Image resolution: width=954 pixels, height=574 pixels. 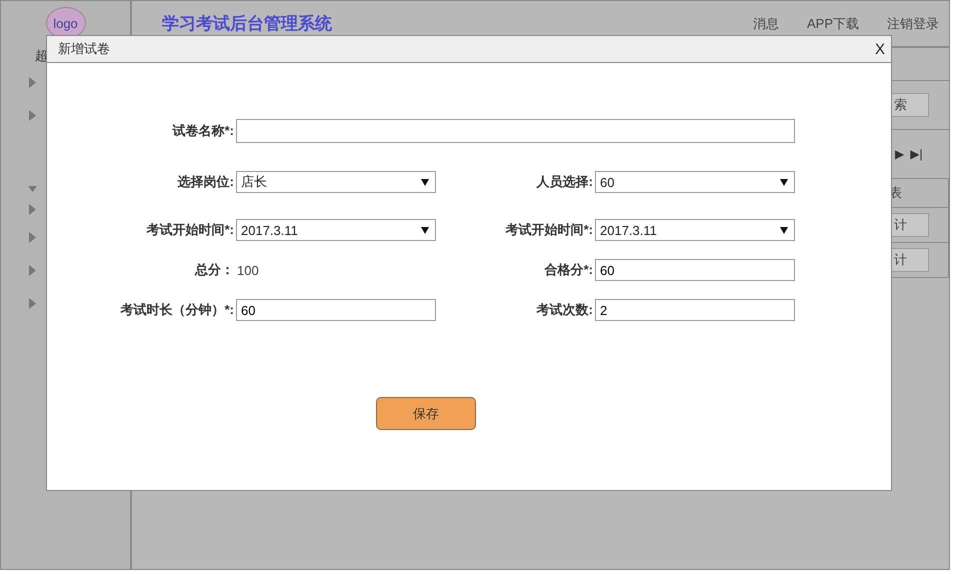 What do you see at coordinates (41, 56) in the screenshot?
I see `user-label: 超` at bounding box center [41, 56].